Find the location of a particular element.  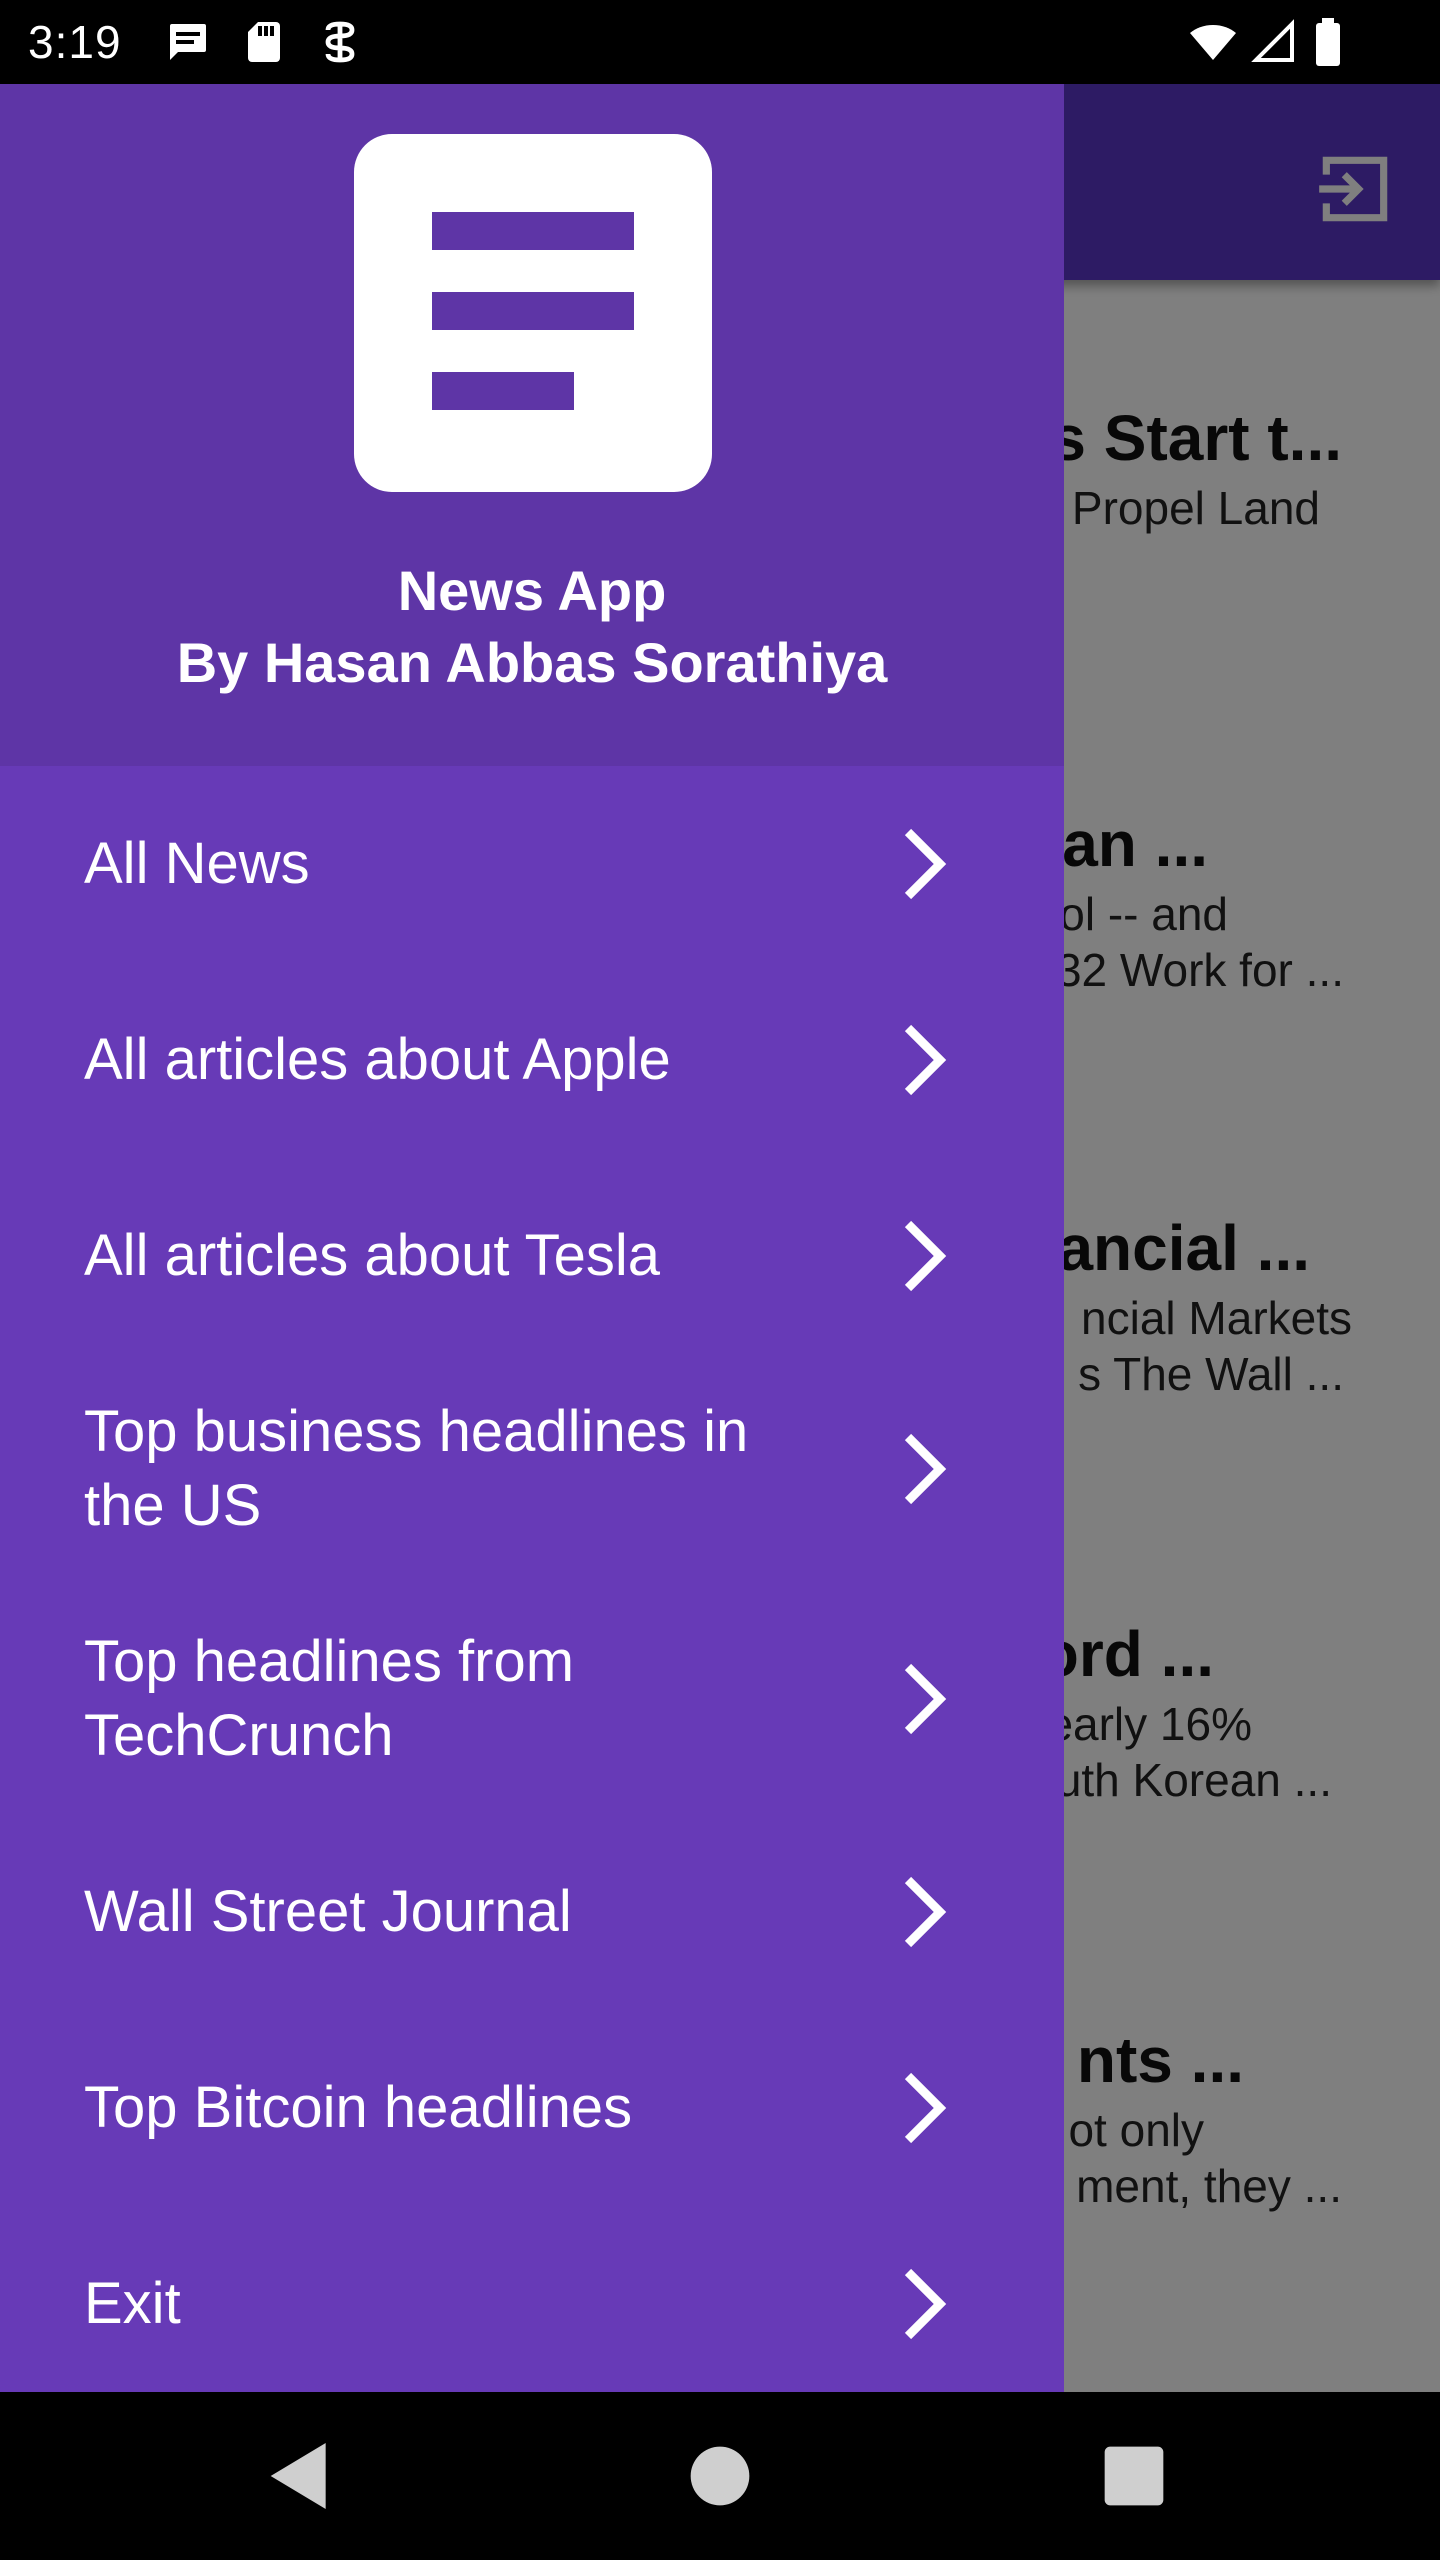

notification-text-icon is located at coordinates (188, 42).